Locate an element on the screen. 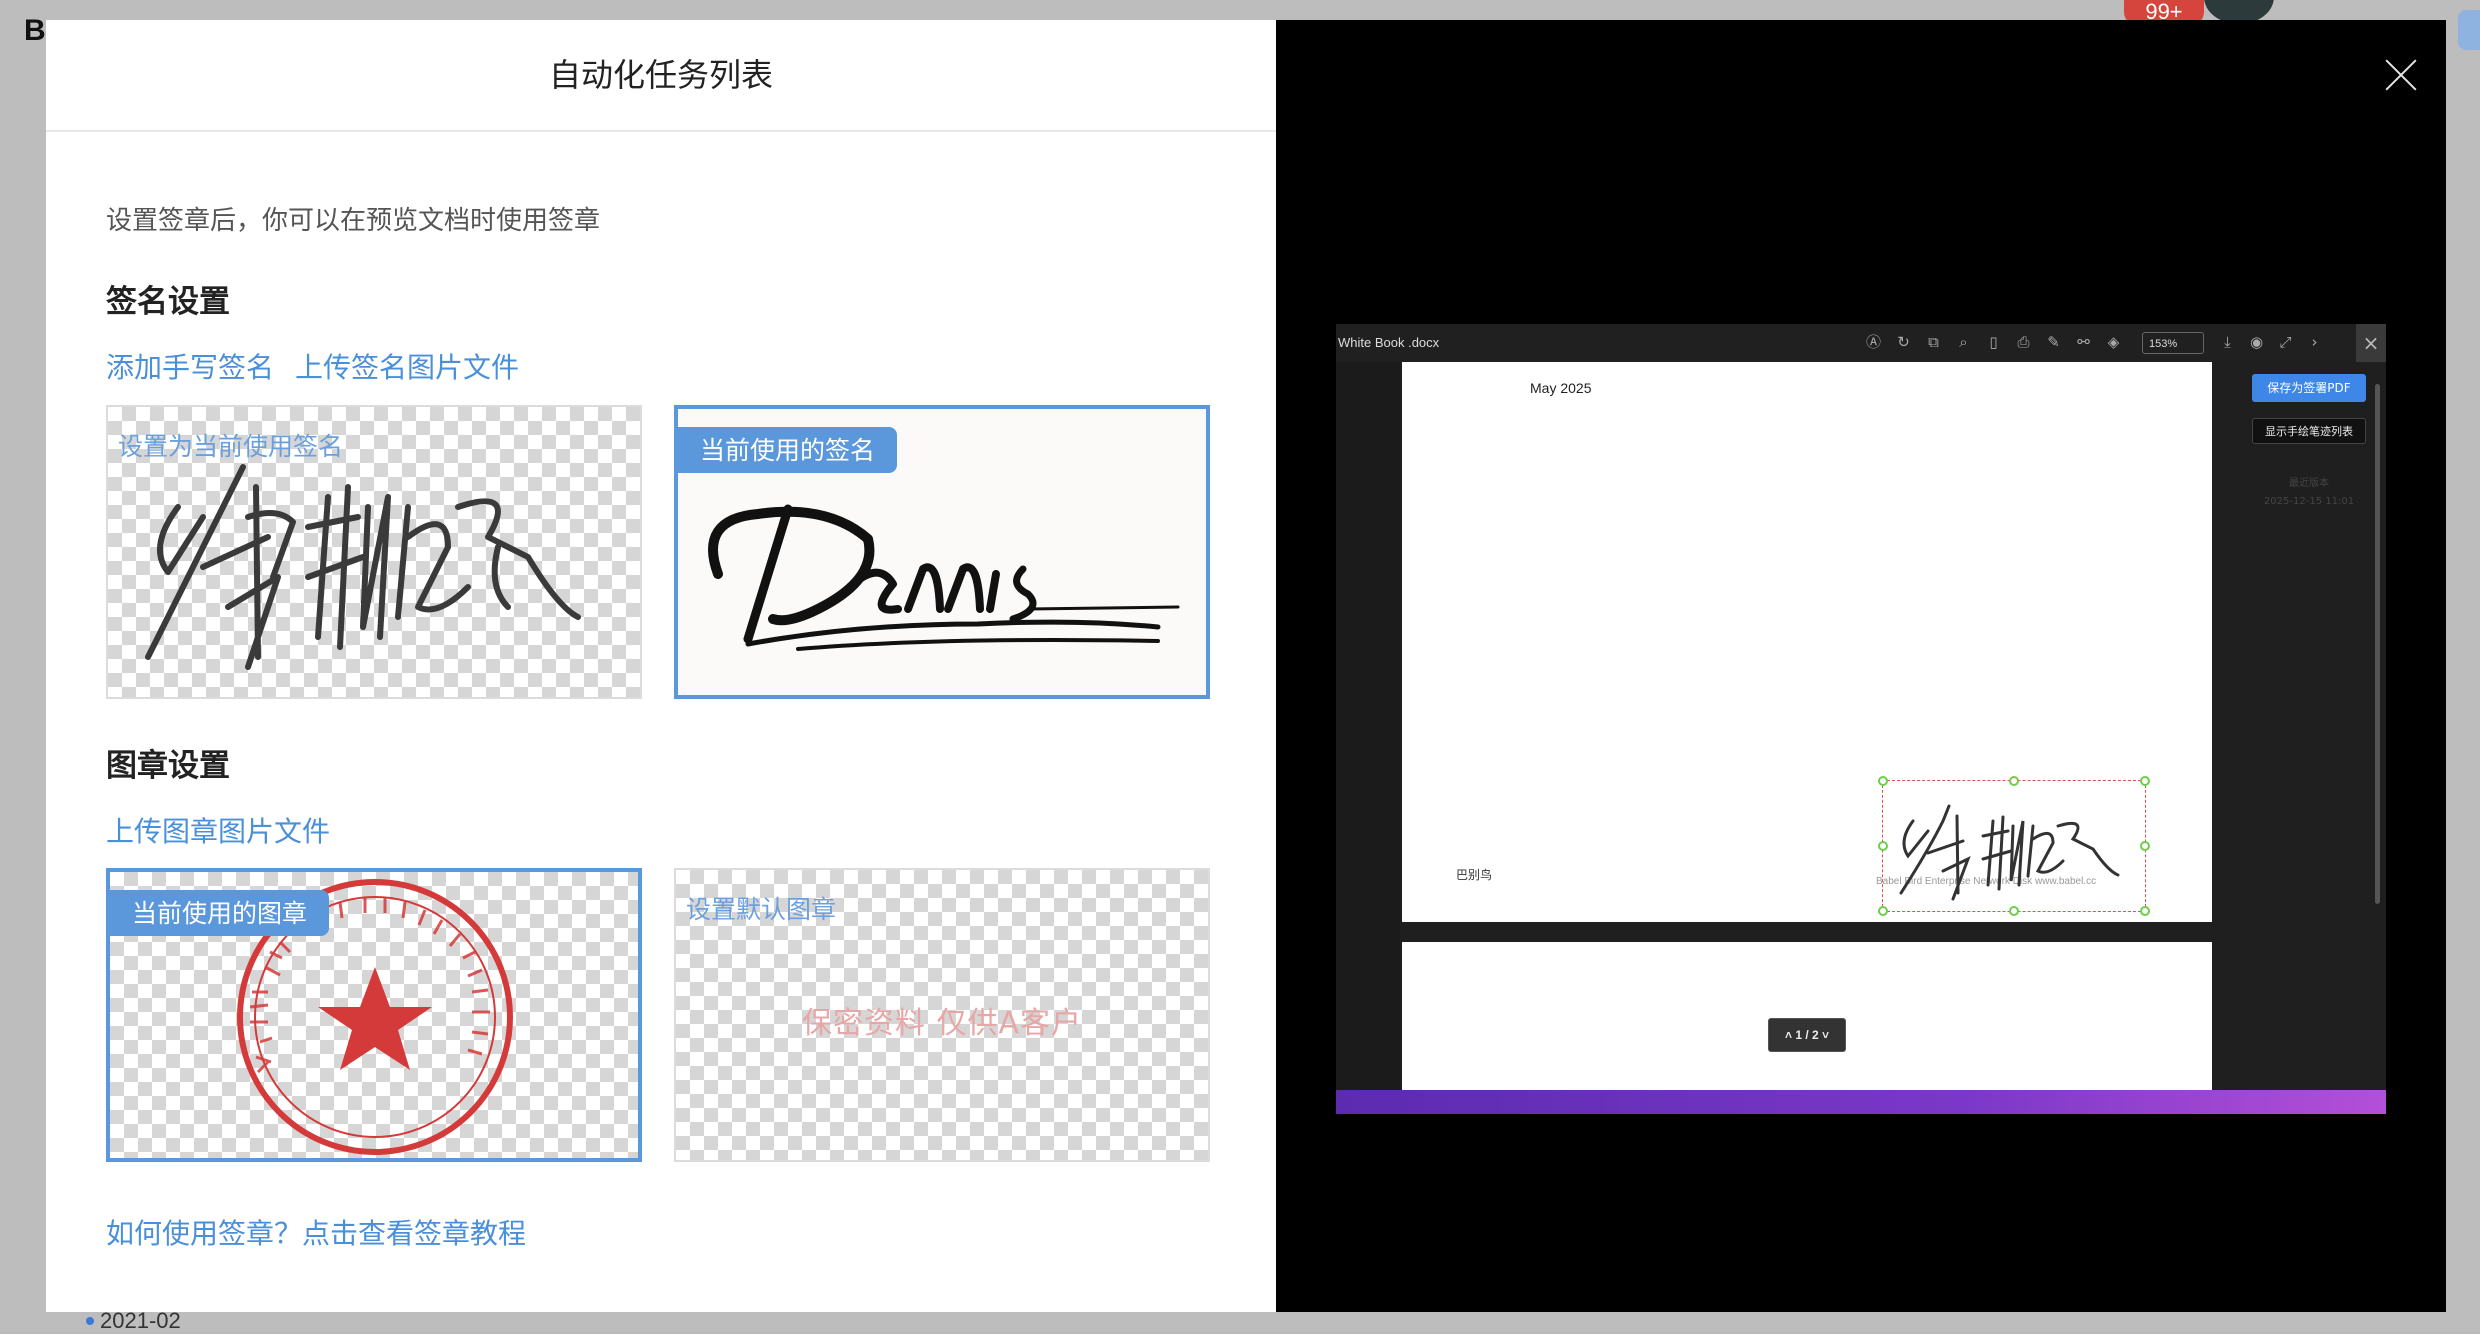  intro-text: 设置签章后，你可以在预览文档时使用签章 is located at coordinates (353, 221).